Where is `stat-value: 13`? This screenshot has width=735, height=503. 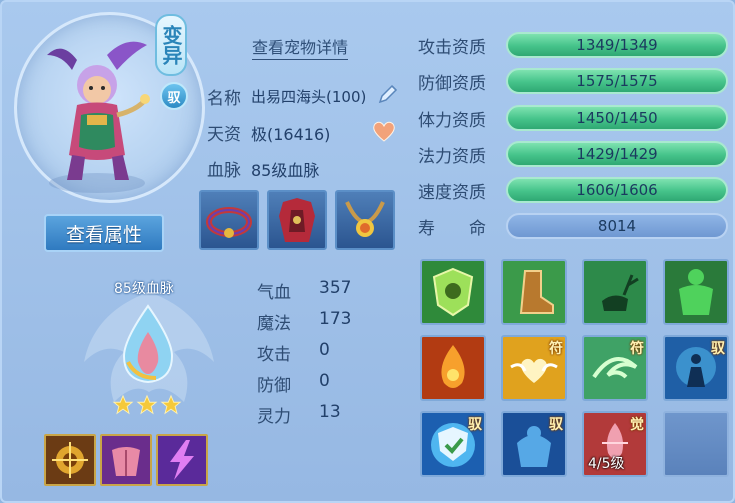
stat-value: 13 is located at coordinates (330, 412).